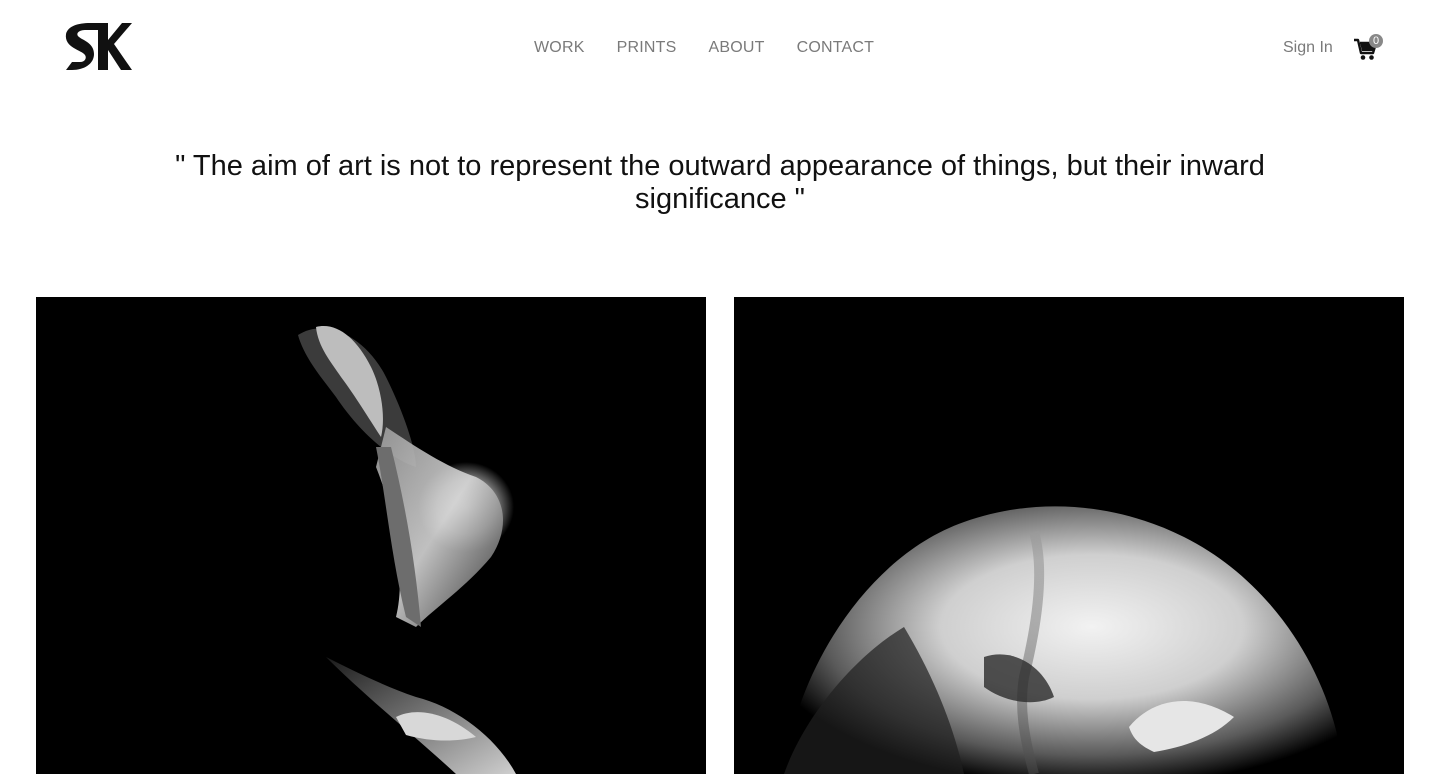 Image resolution: width=1440 pixels, height=774 pixels. Describe the element at coordinates (1308, 48) in the screenshot. I see `sign-in-link: Sign In` at that location.